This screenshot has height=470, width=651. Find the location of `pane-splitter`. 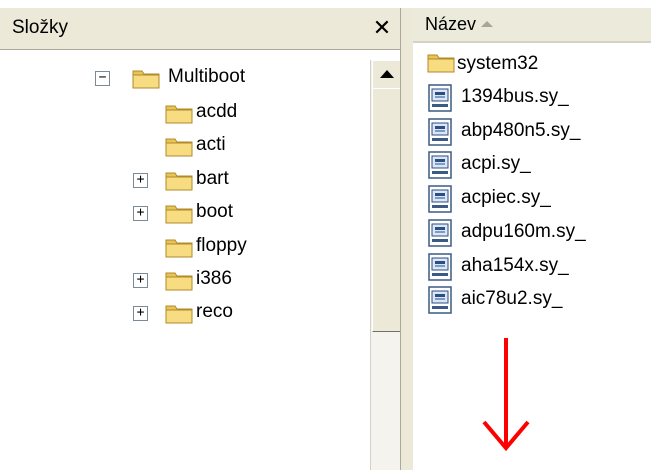

pane-splitter is located at coordinates (407, 239).